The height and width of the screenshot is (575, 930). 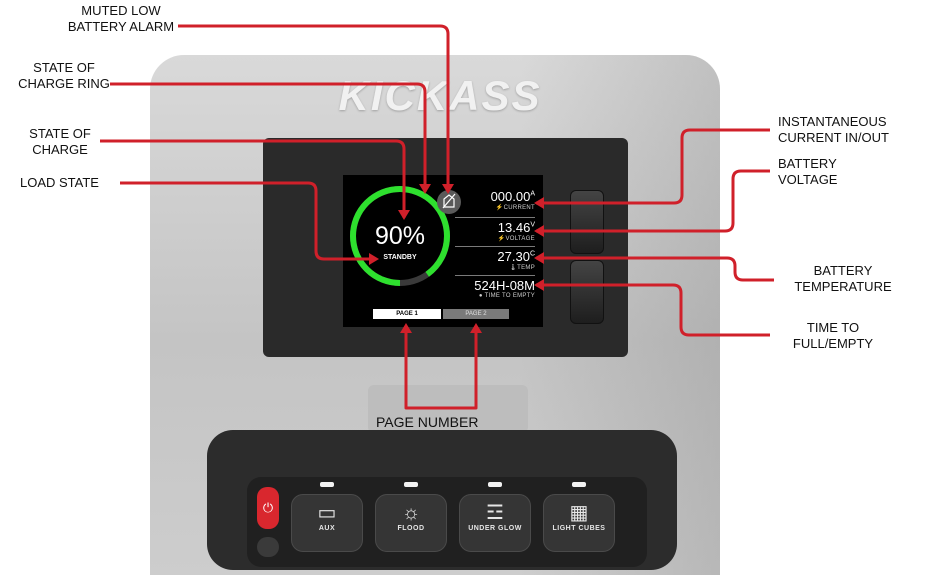 I want to click on label-page-number: PAGE NUMBER, so click(x=427, y=422).